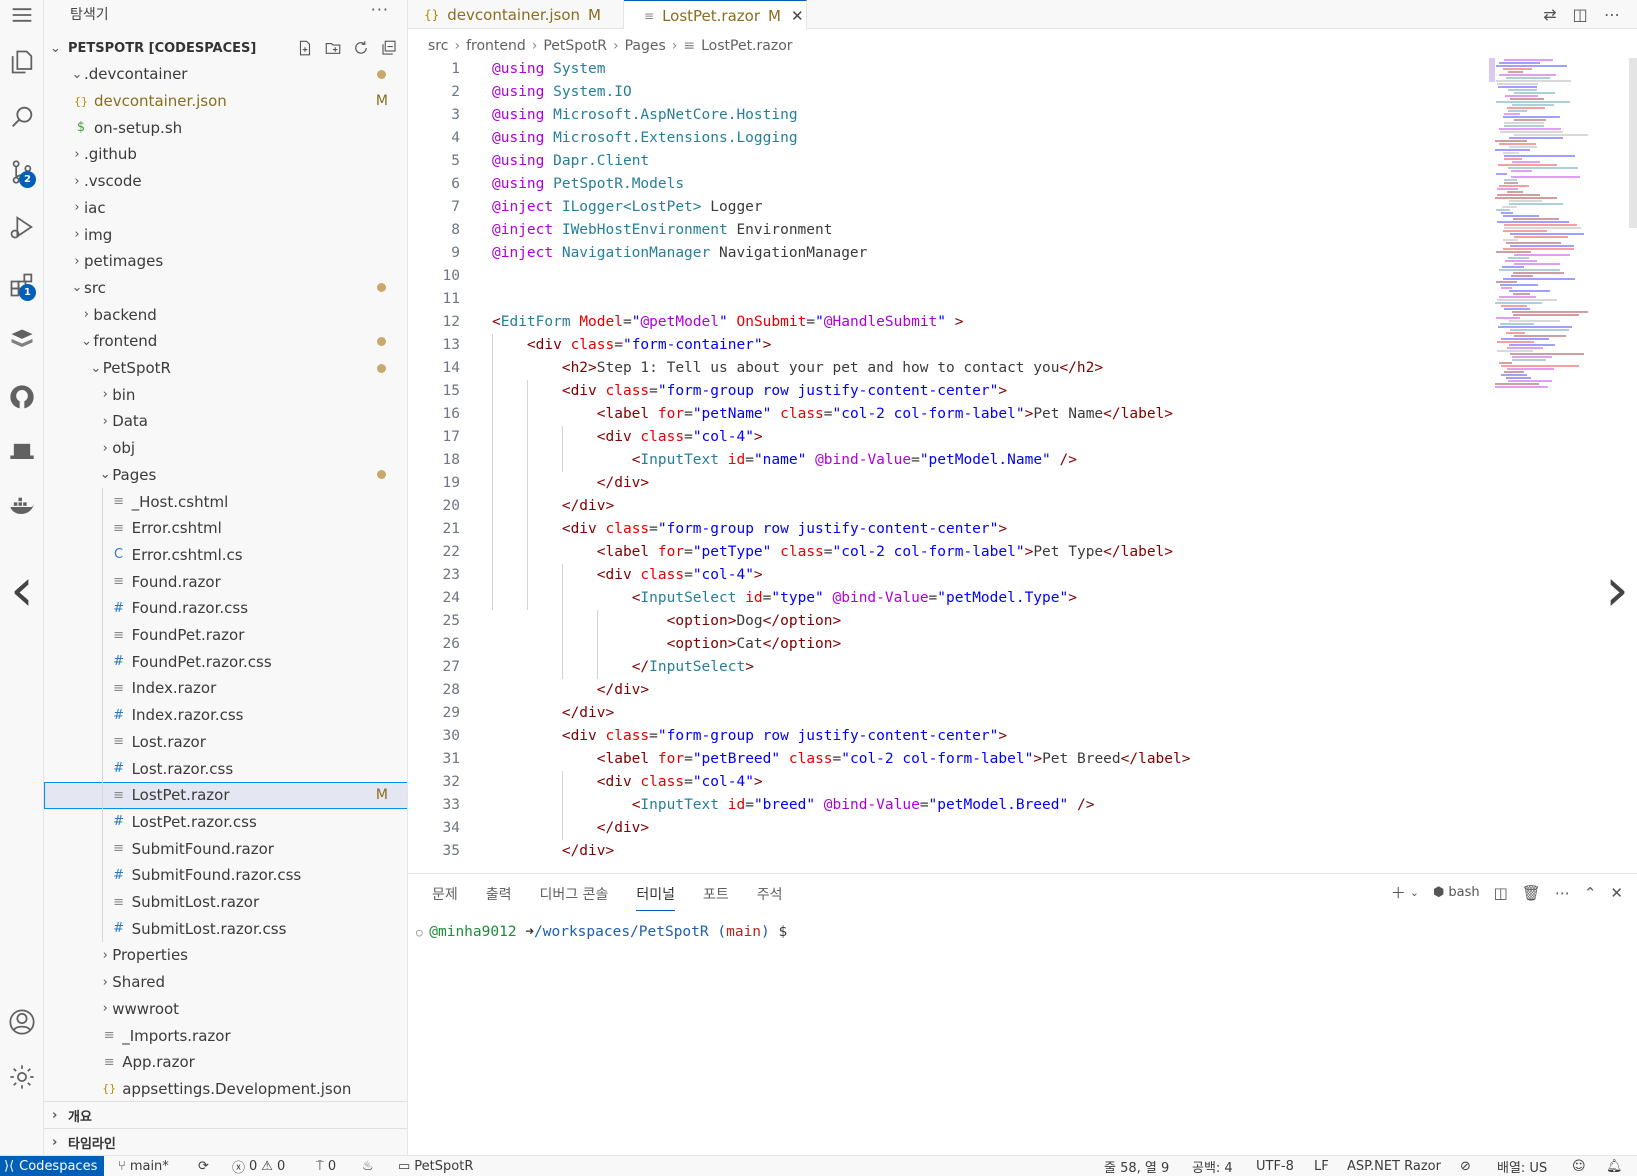 This screenshot has height=1176, width=1637. Describe the element at coordinates (516, 14) in the screenshot. I see `tab-devcontainer-json: {} devcontainer.json M` at that location.